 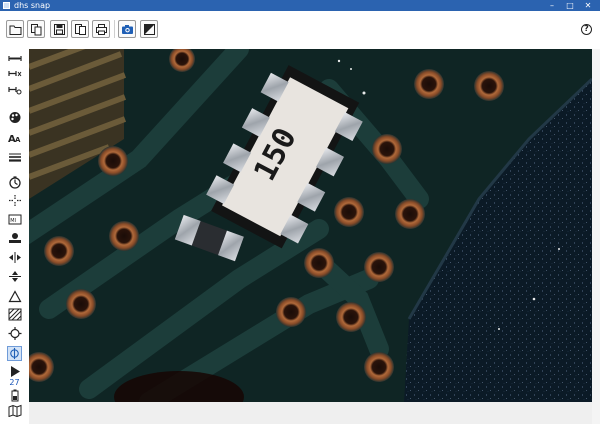 I want to click on window-title: dhs snap, so click(x=32, y=5).